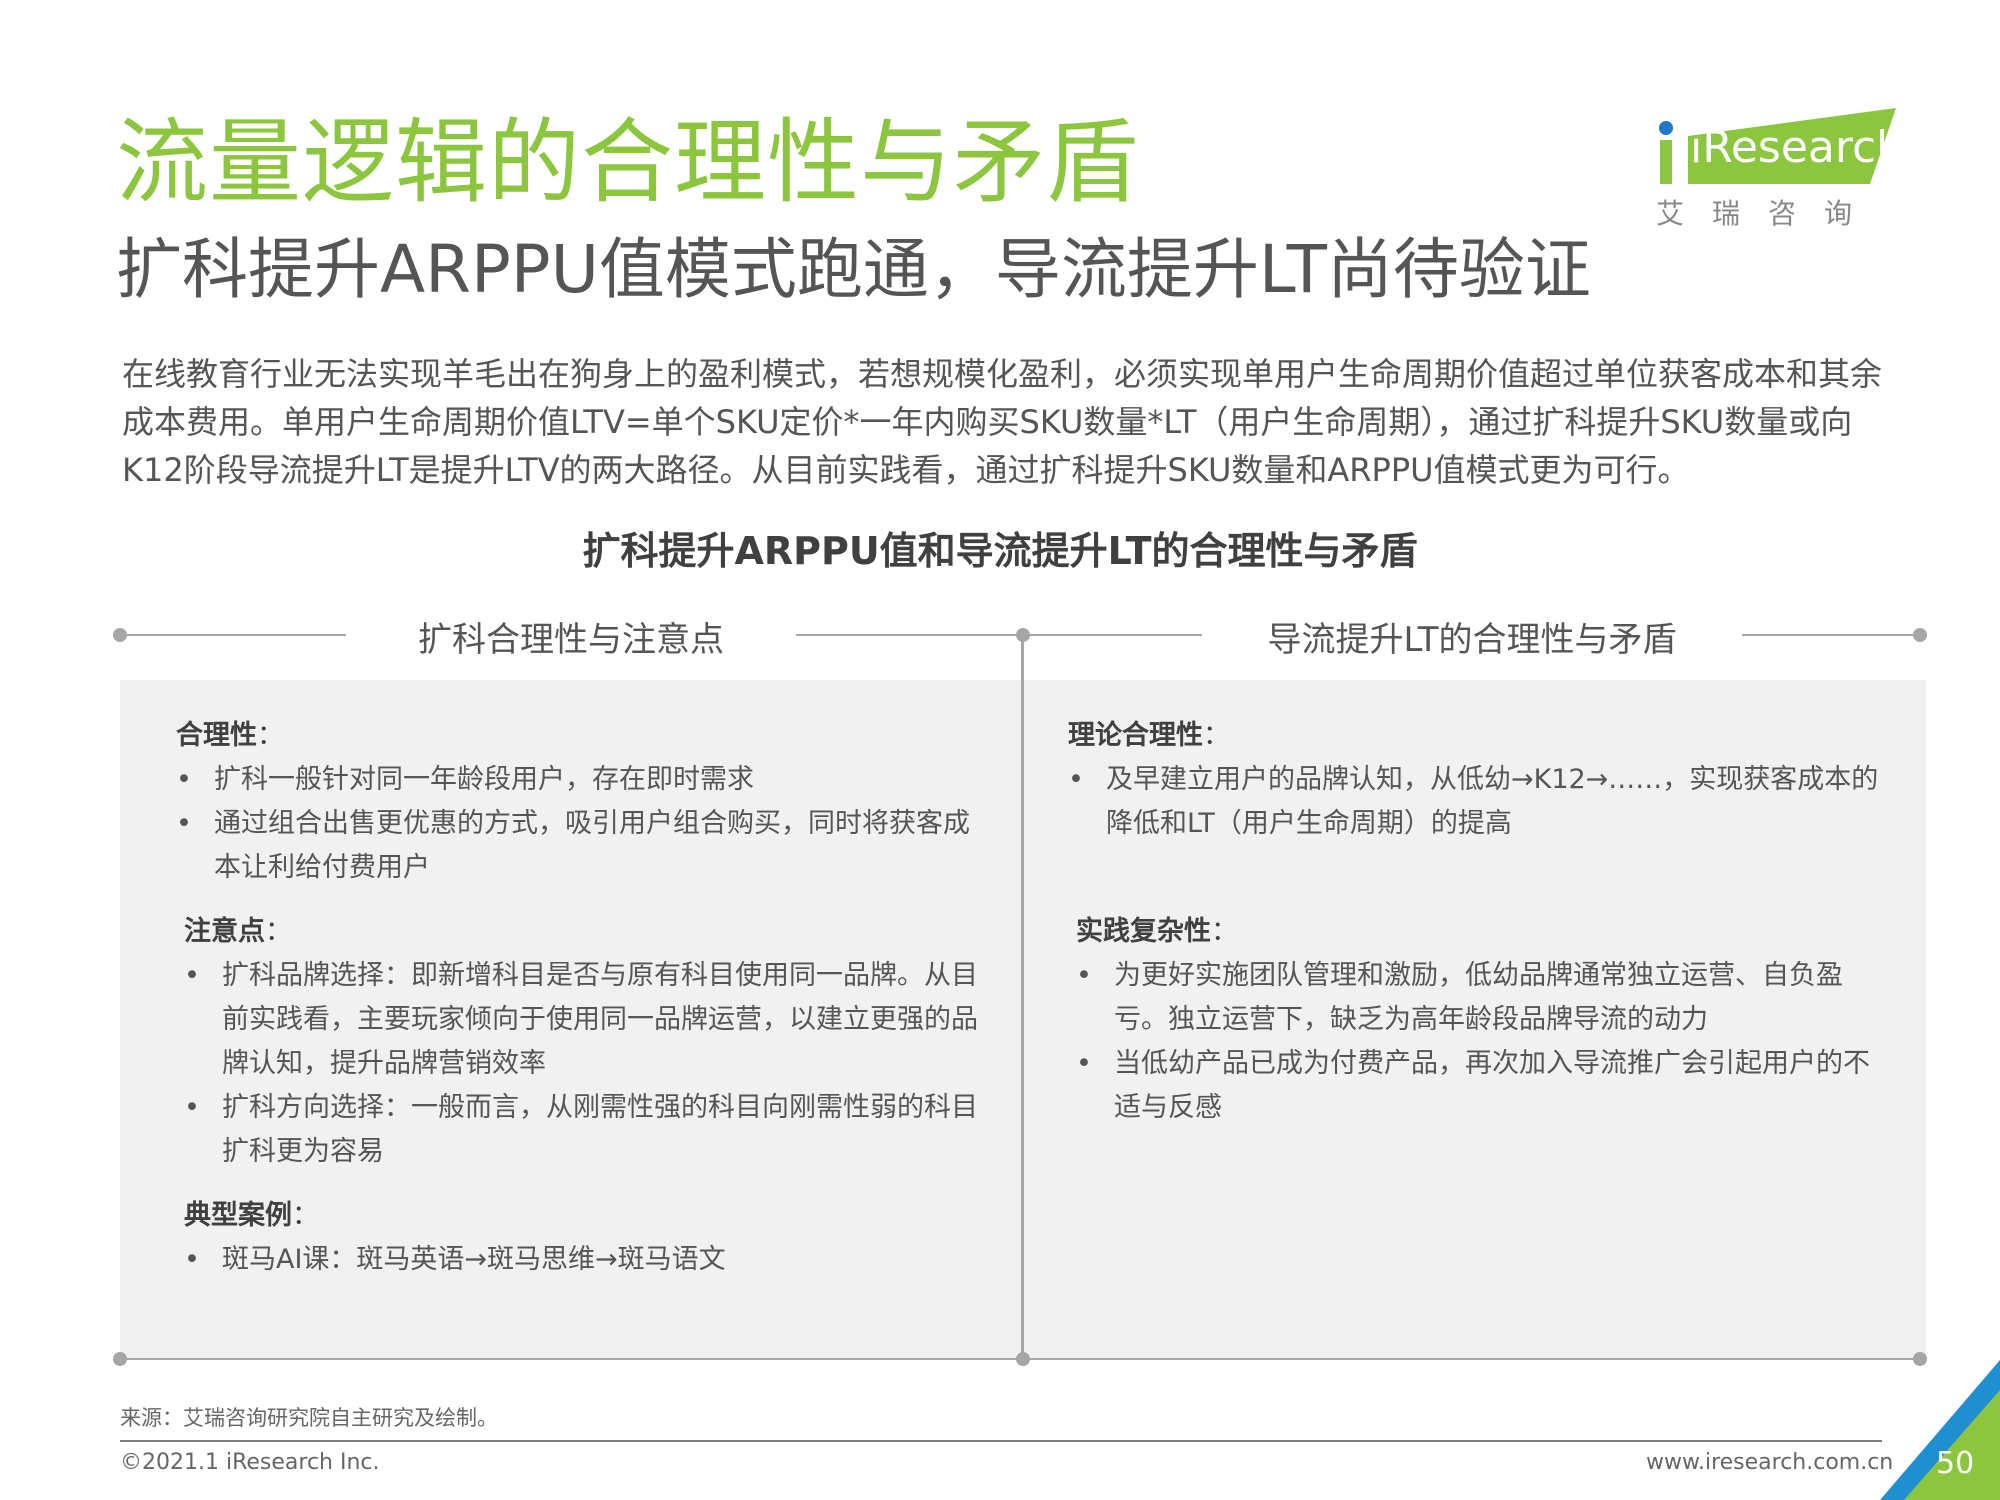 The width and height of the screenshot is (2000, 1500). Describe the element at coordinates (586, 780) in the screenshot. I see `list-item: 扩科一般针对同一年龄段用户，存在即时需求` at that location.